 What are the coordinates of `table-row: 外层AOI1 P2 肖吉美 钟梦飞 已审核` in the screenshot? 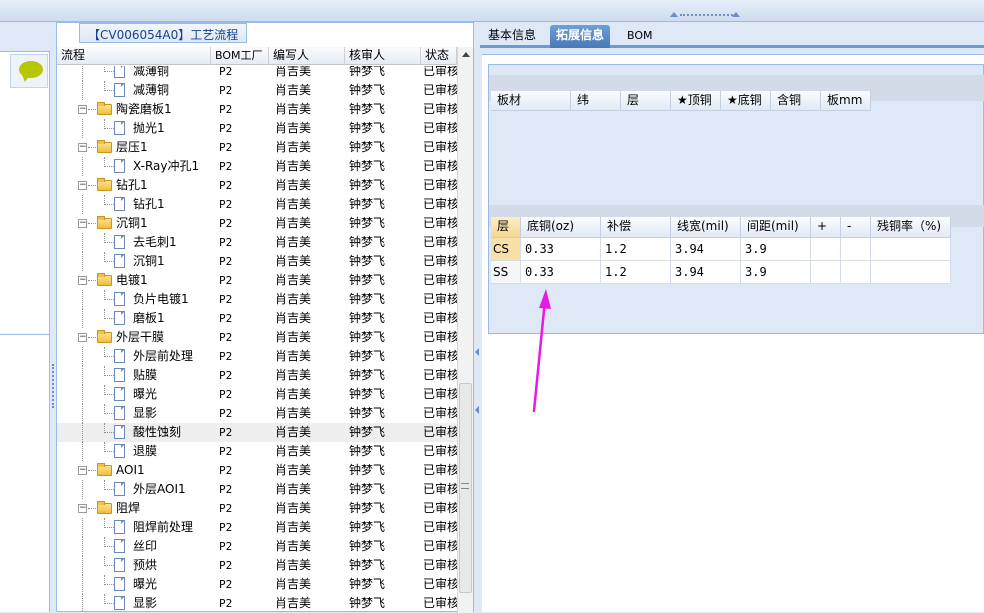 It's located at (257, 489).